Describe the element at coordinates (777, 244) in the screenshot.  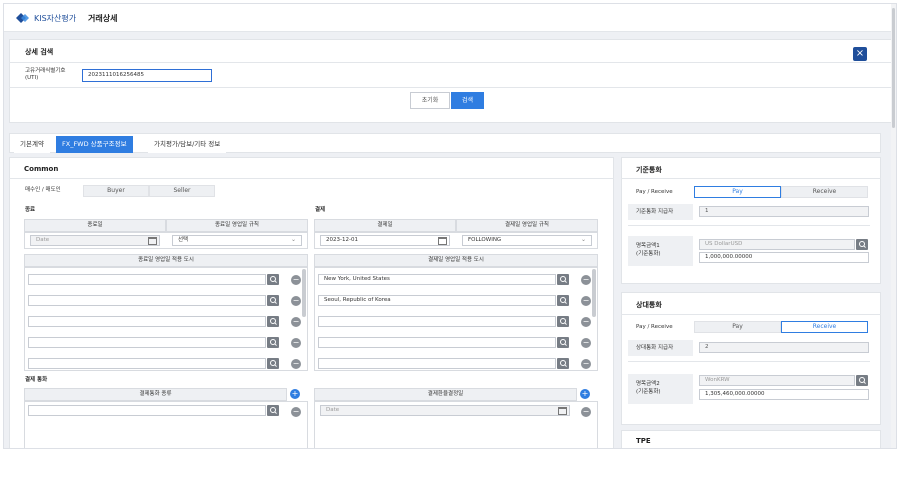
I see `base-currency-input: US DollarUSD` at that location.